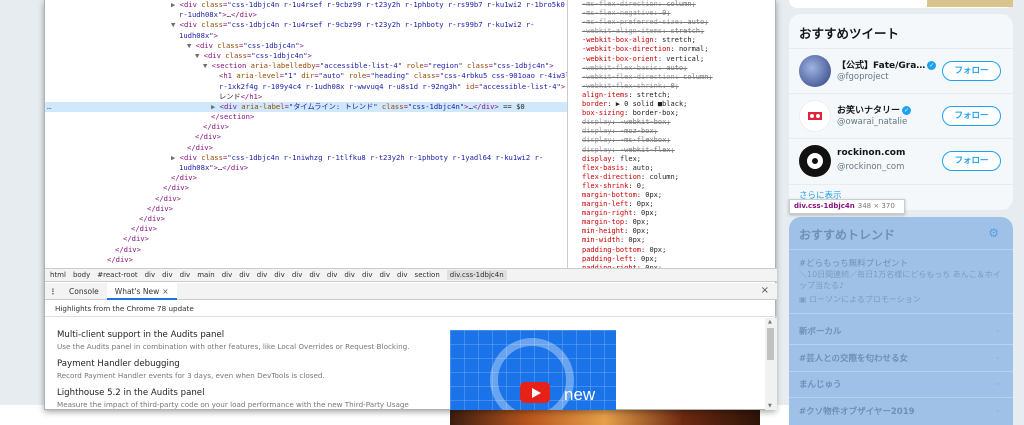 This screenshot has height=425, width=1024. Describe the element at coordinates (165, 291) in the screenshot. I see `tab-close-icon: ×` at that location.